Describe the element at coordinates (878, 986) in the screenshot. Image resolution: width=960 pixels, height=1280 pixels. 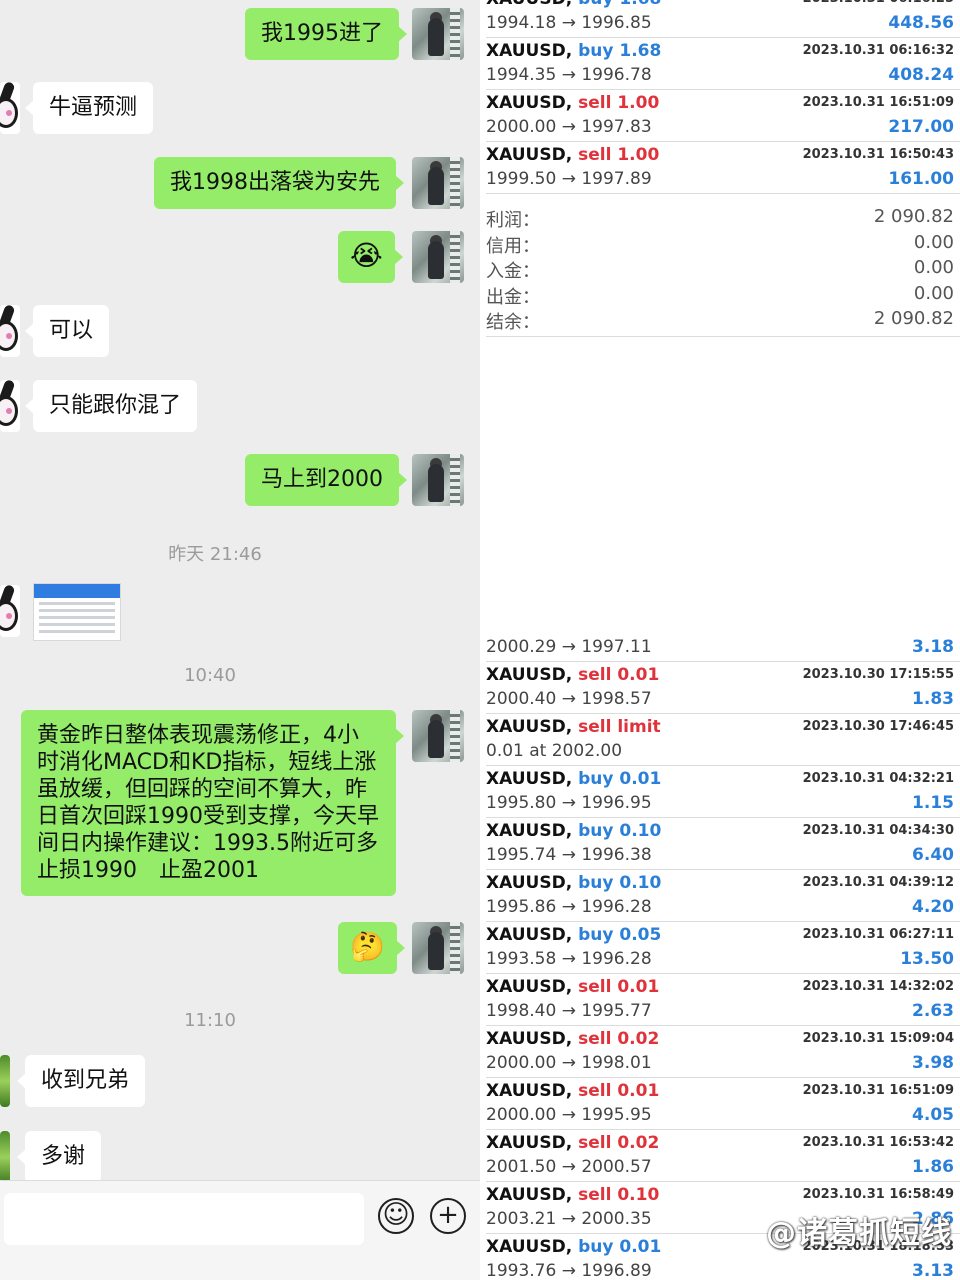
I see `trade-date: 2023.10.31 14:32:02` at that location.